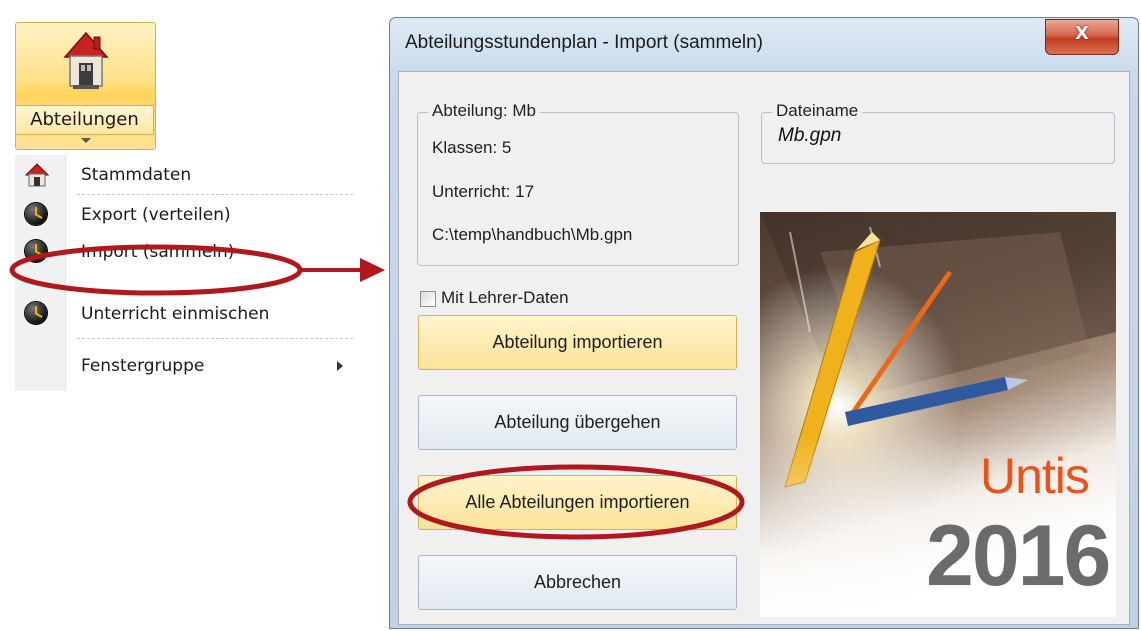 The image size is (1141, 631). What do you see at coordinates (584, 42) in the screenshot?
I see `dialog-title: Abteilungsstundenplan - Import (sammeln)` at bounding box center [584, 42].